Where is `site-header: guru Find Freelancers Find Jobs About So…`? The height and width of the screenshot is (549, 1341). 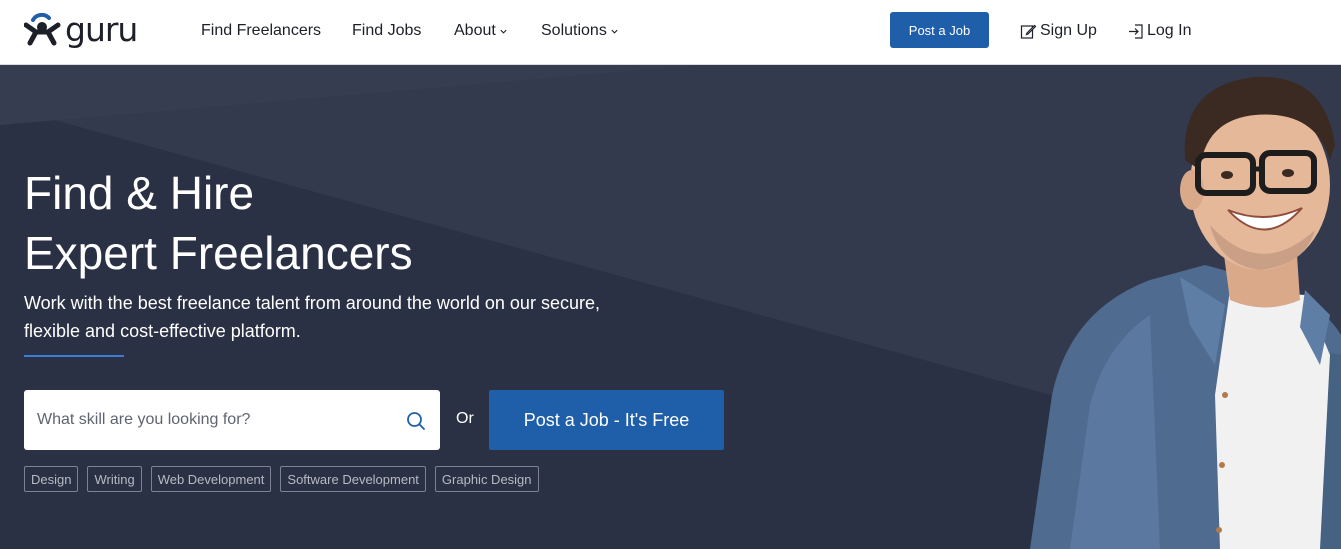
site-header: guru Find Freelancers Find Jobs About So… is located at coordinates (670, 32).